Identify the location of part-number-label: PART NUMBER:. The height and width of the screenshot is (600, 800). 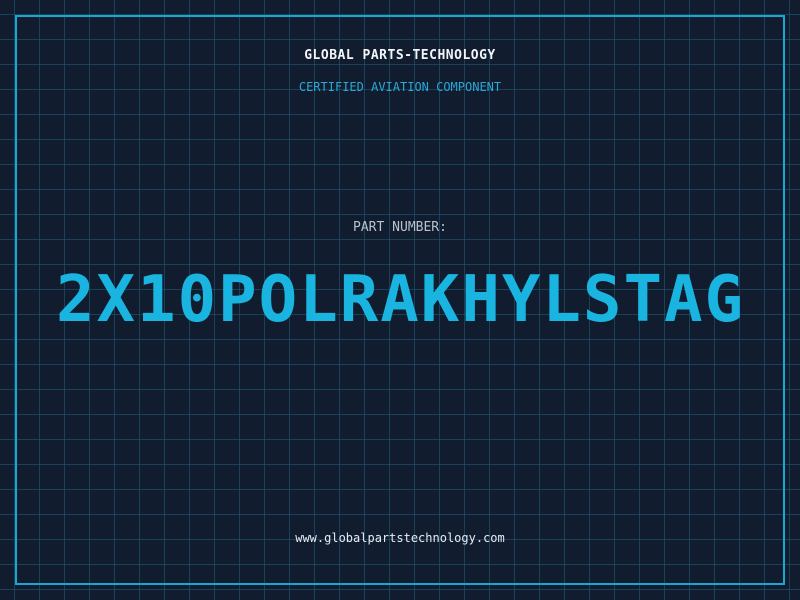
(400, 227).